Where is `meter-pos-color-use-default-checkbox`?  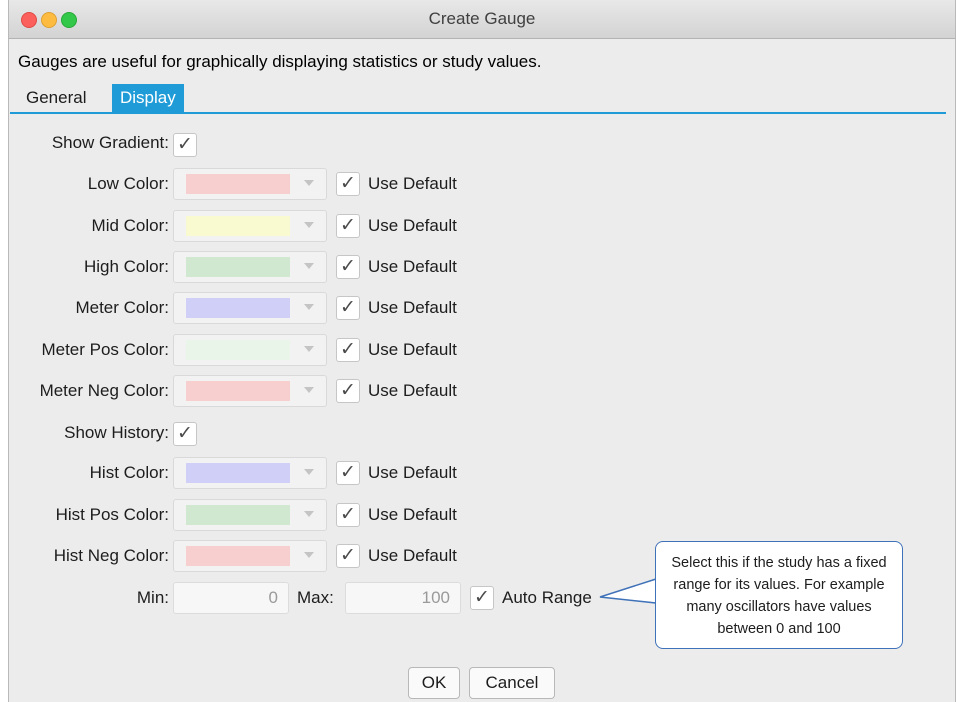 meter-pos-color-use-default-checkbox is located at coordinates (348, 350).